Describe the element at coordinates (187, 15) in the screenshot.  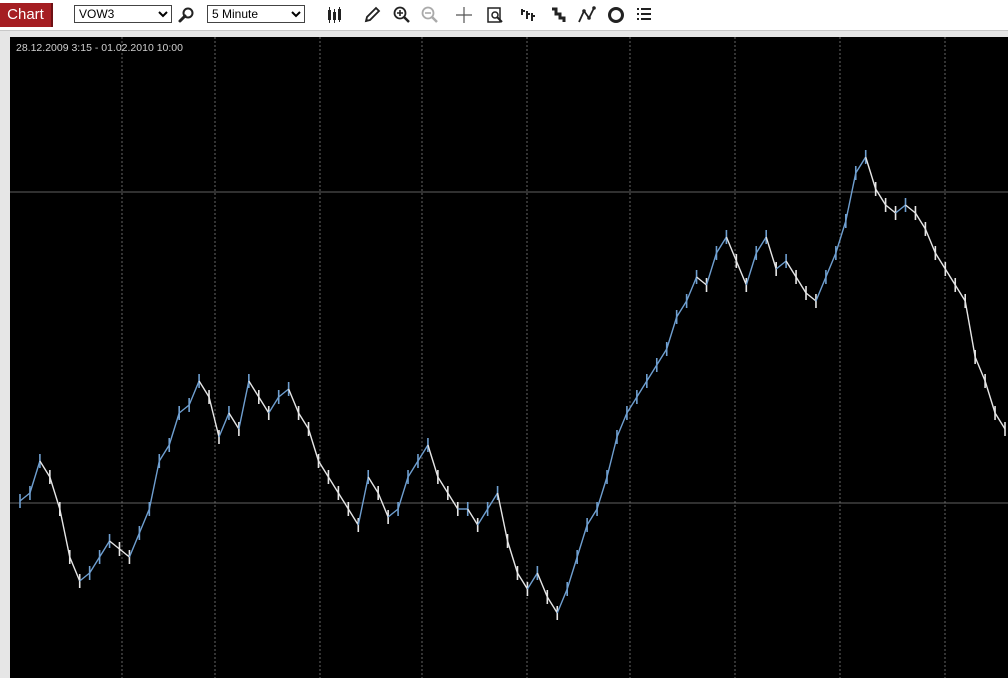
I see `search-icon` at that location.